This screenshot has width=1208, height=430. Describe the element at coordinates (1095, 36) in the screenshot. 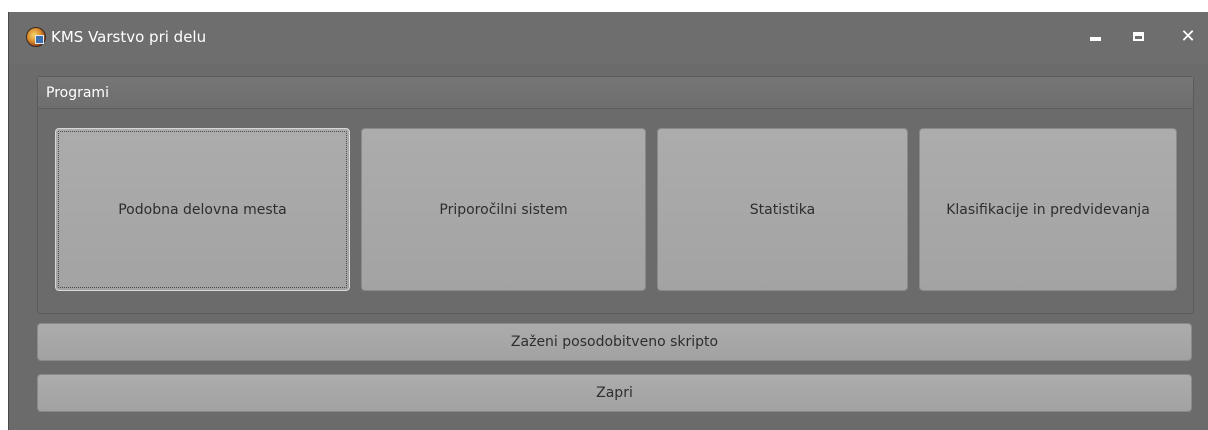

I see `minimize-button` at that location.